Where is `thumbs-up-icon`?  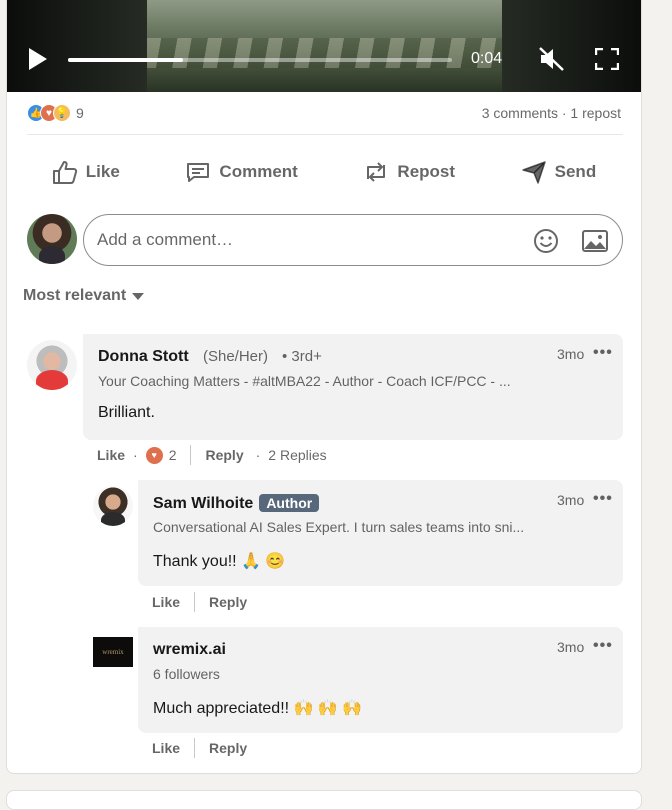
thumbs-up-icon is located at coordinates (64, 172).